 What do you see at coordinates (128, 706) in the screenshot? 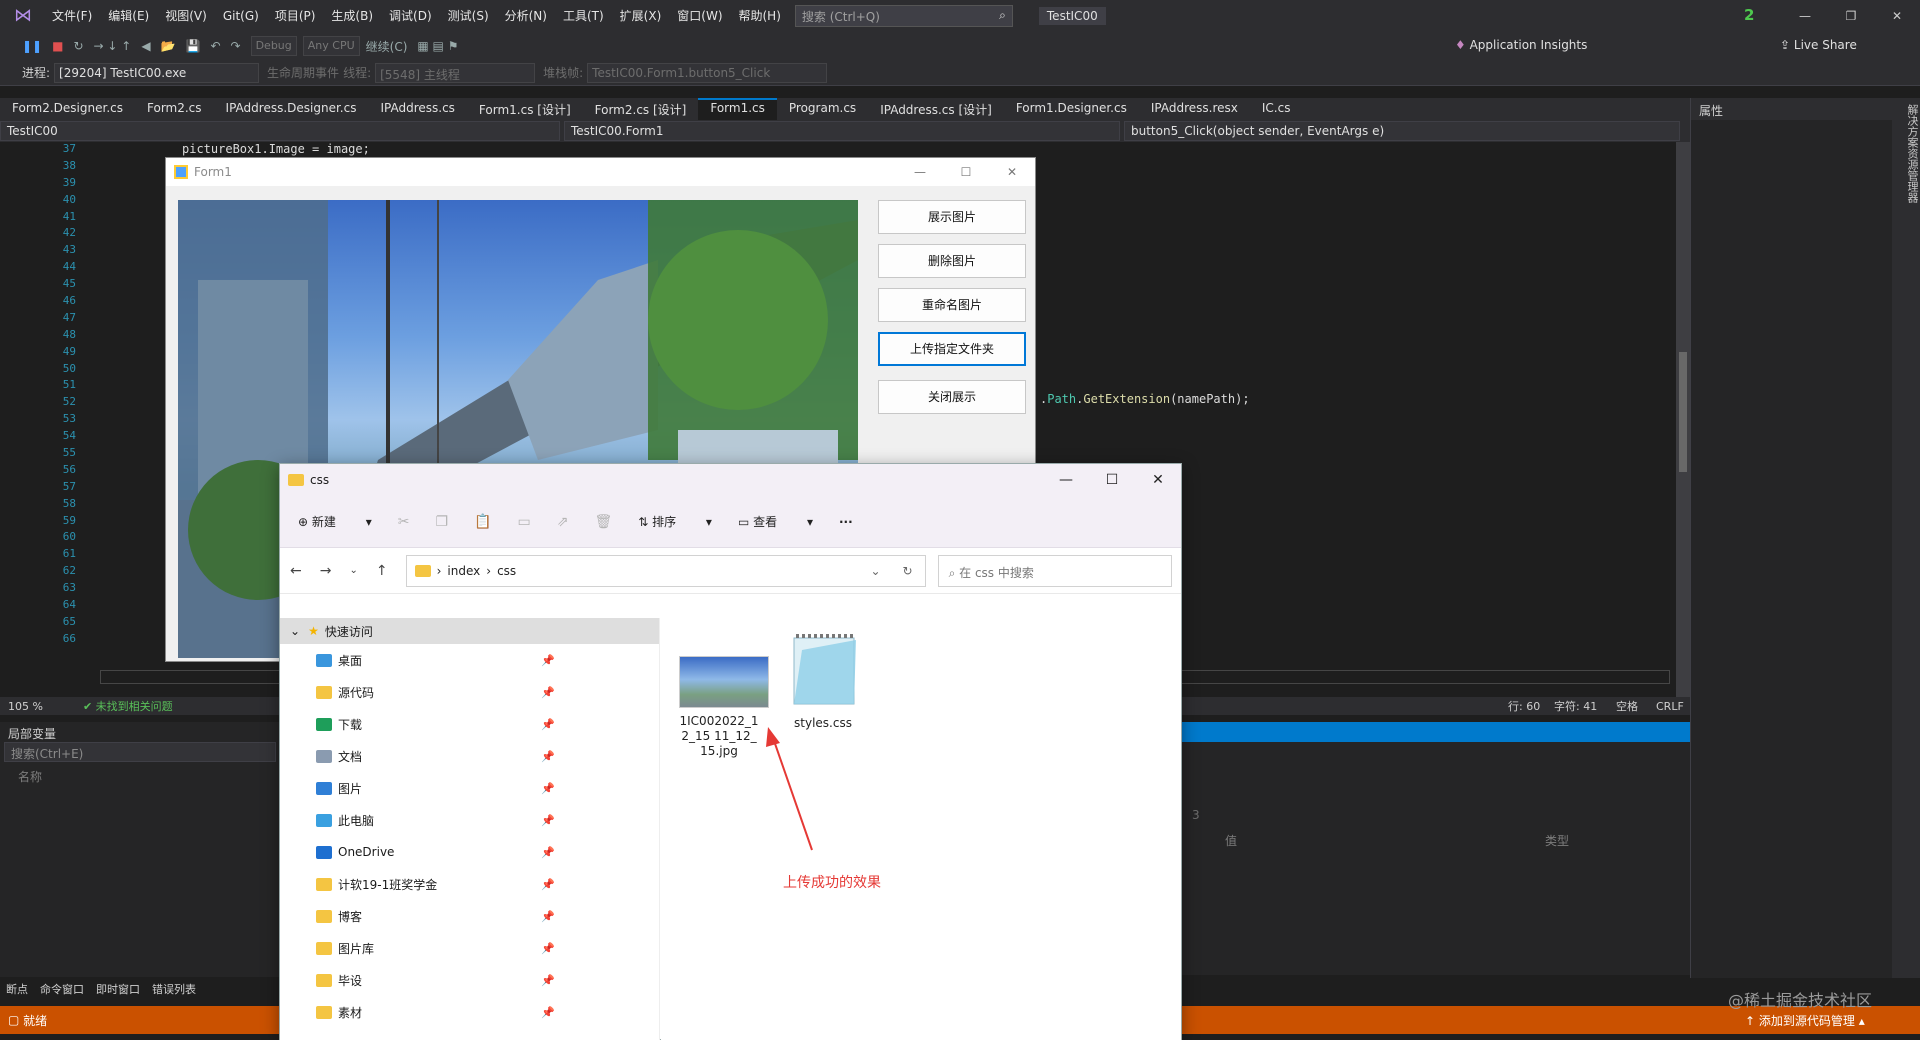
I see `issues-status: ✔ 未找到相关问题` at bounding box center [128, 706].